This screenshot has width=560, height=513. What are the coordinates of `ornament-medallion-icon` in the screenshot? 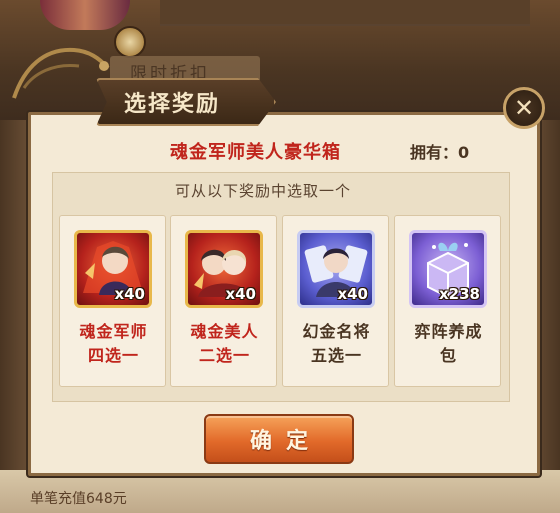 It's located at (130, 42).